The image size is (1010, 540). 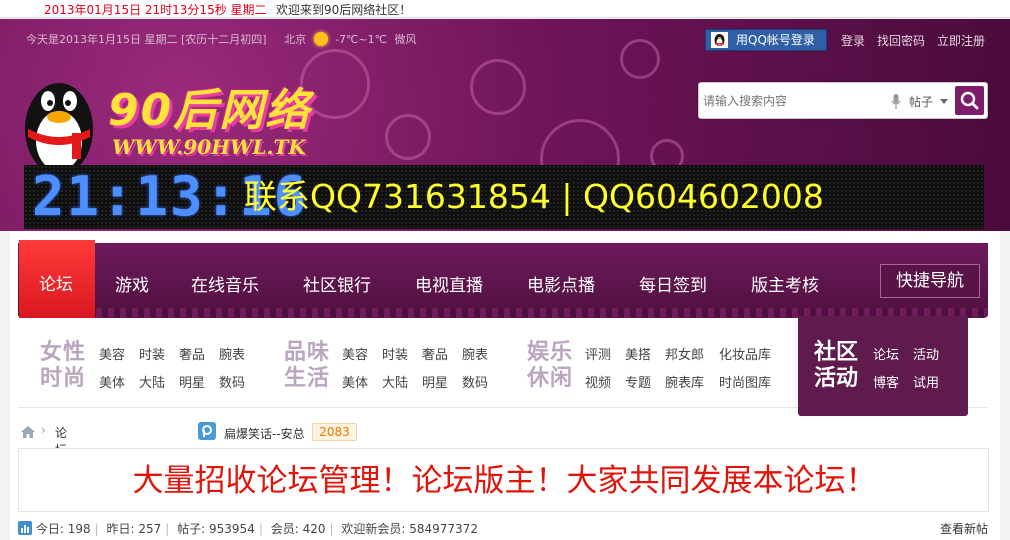 I want to click on community-link: 试用, so click(x=926, y=381).